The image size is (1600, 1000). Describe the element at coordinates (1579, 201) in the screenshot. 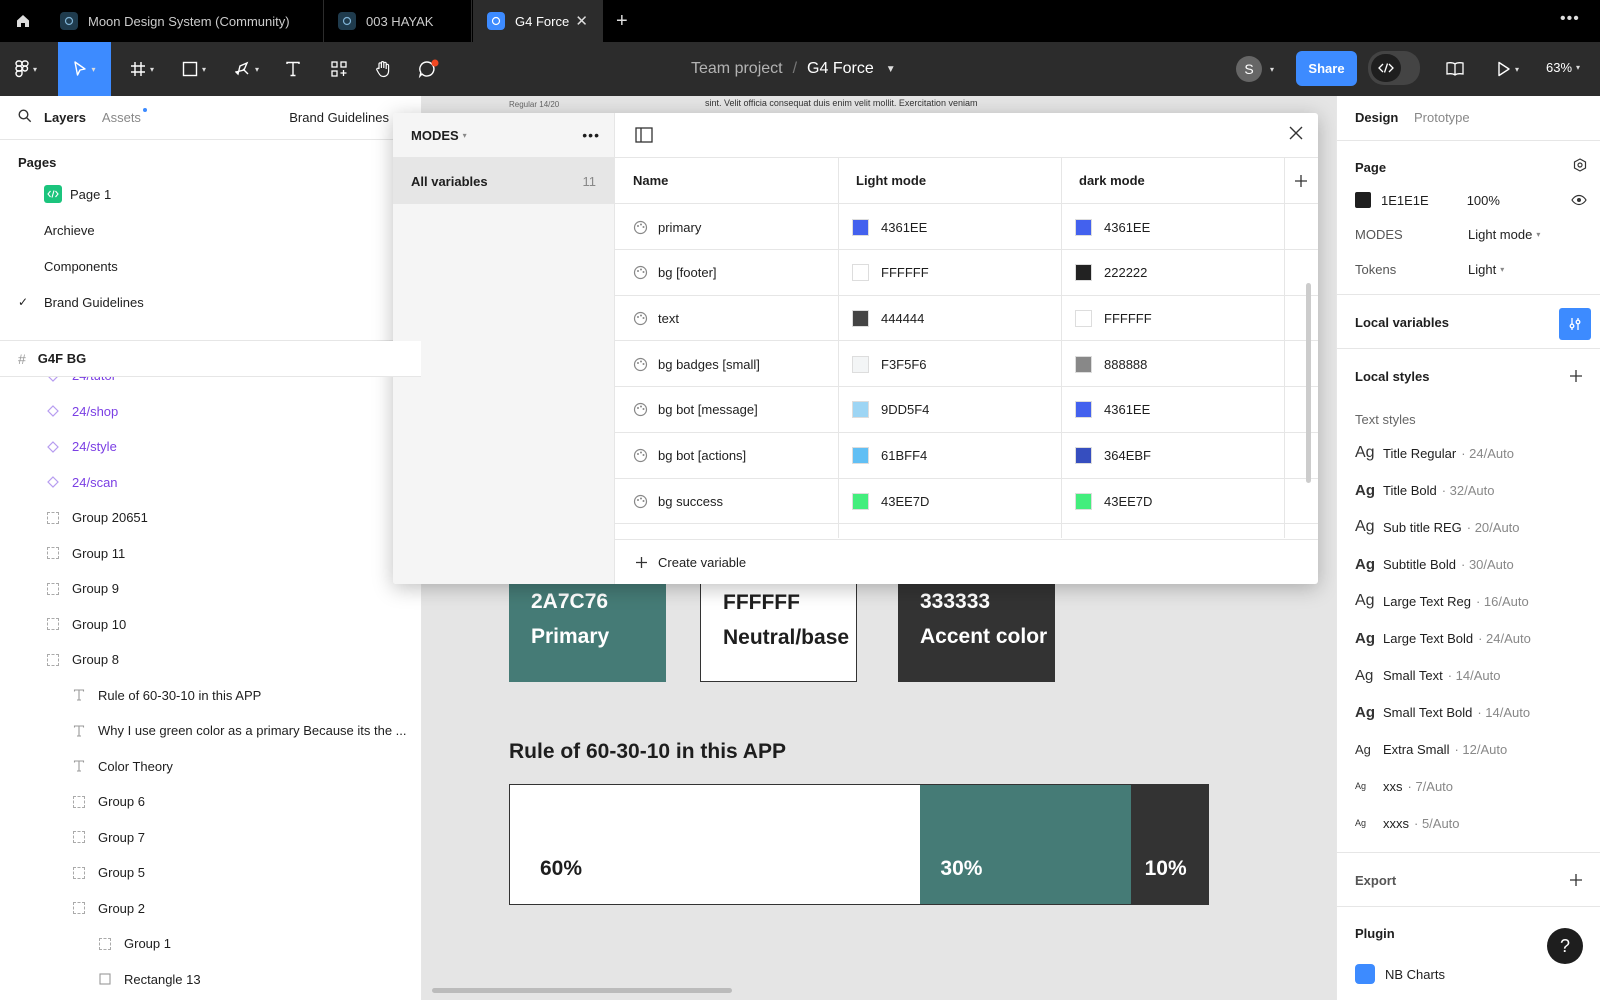

I see `eye-icon` at that location.